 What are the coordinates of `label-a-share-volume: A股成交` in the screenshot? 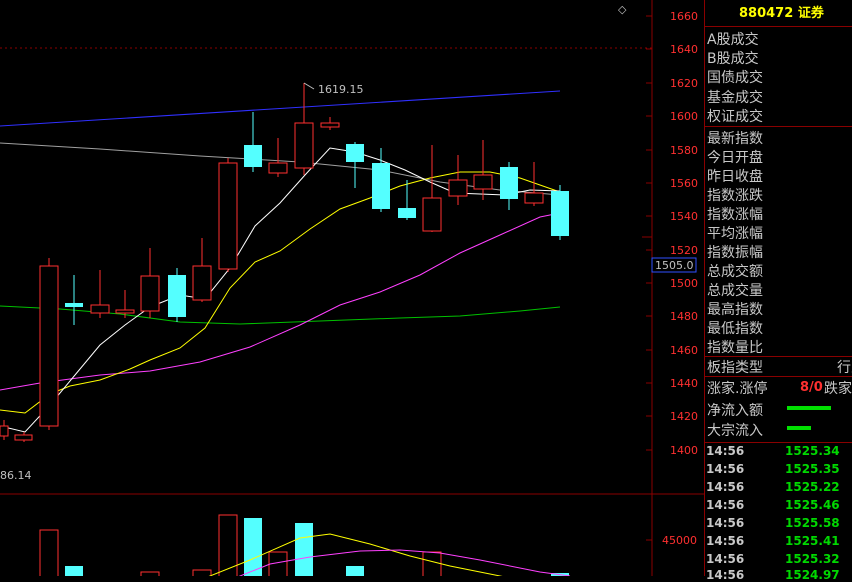 It's located at (733, 40).